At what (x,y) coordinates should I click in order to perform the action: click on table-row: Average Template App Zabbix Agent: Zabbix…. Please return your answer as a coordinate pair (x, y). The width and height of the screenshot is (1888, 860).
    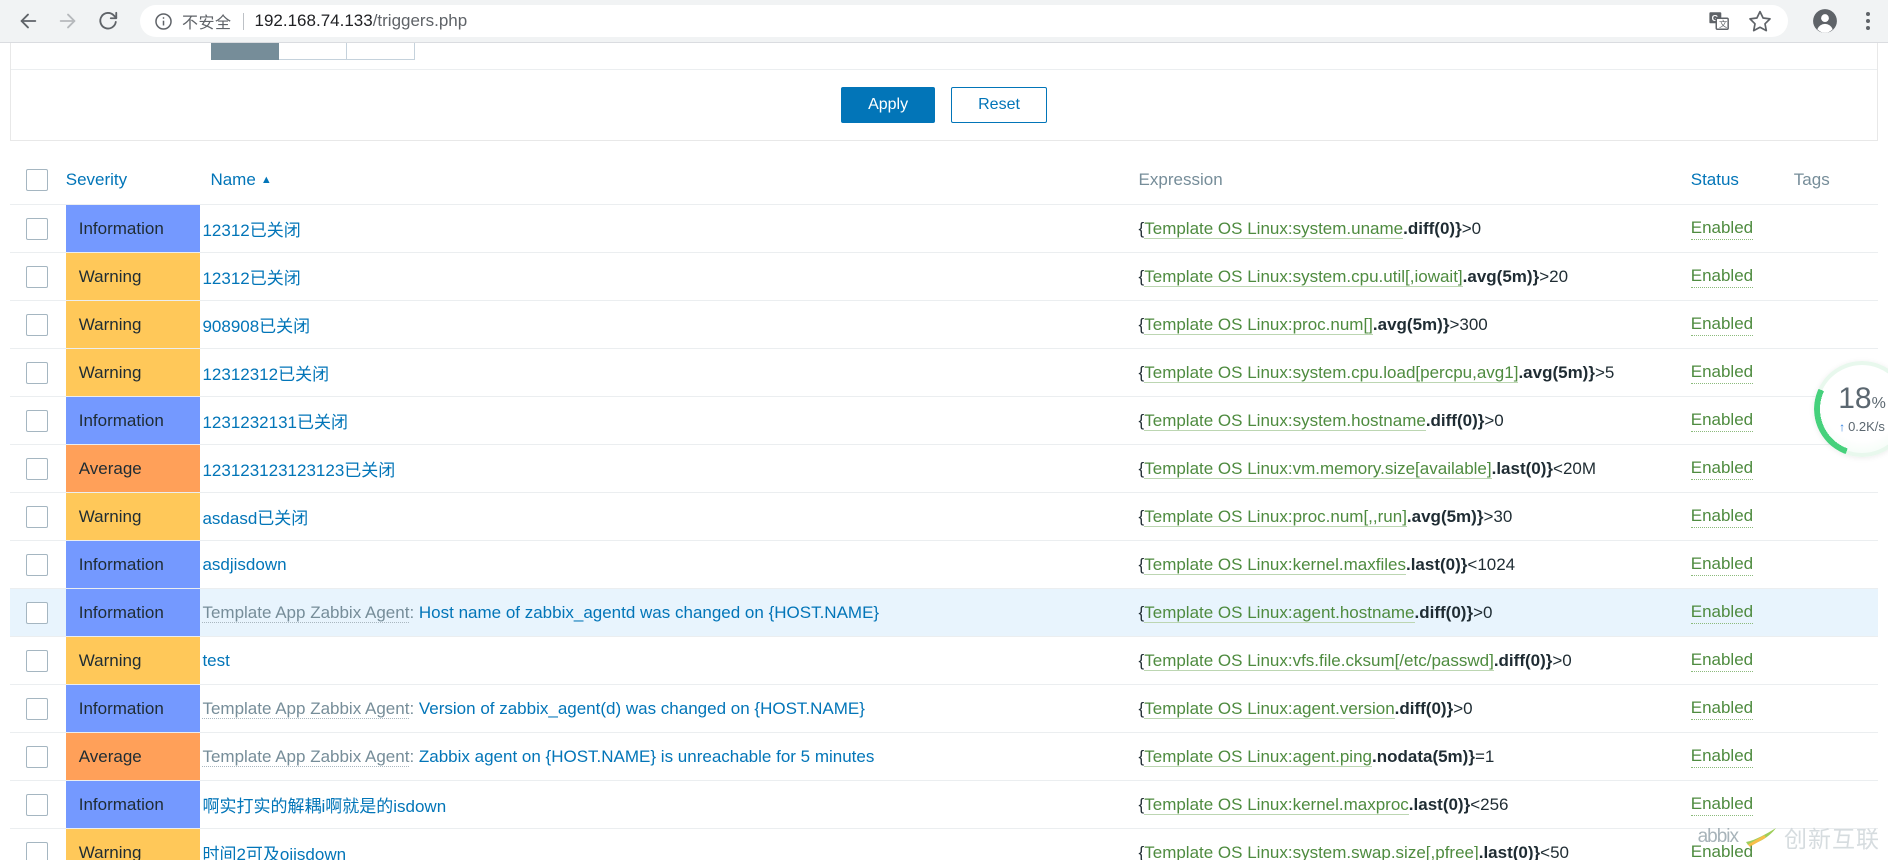
    Looking at the image, I should click on (944, 756).